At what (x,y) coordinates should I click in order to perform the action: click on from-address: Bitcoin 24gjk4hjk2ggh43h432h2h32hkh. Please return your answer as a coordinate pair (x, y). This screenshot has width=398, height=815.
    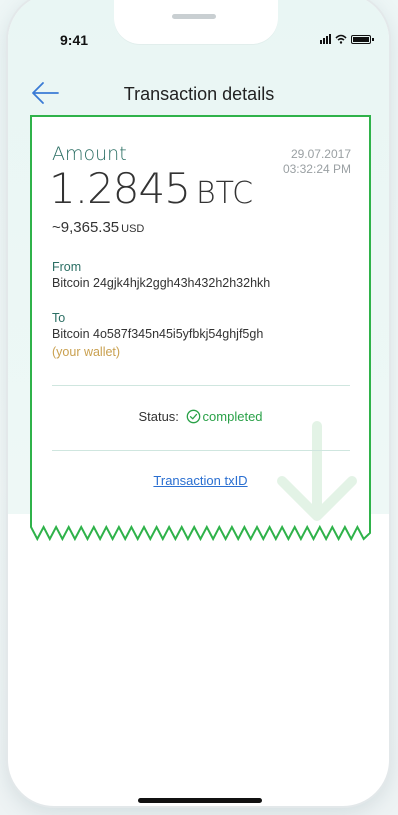
    Looking at the image, I should click on (161, 283).